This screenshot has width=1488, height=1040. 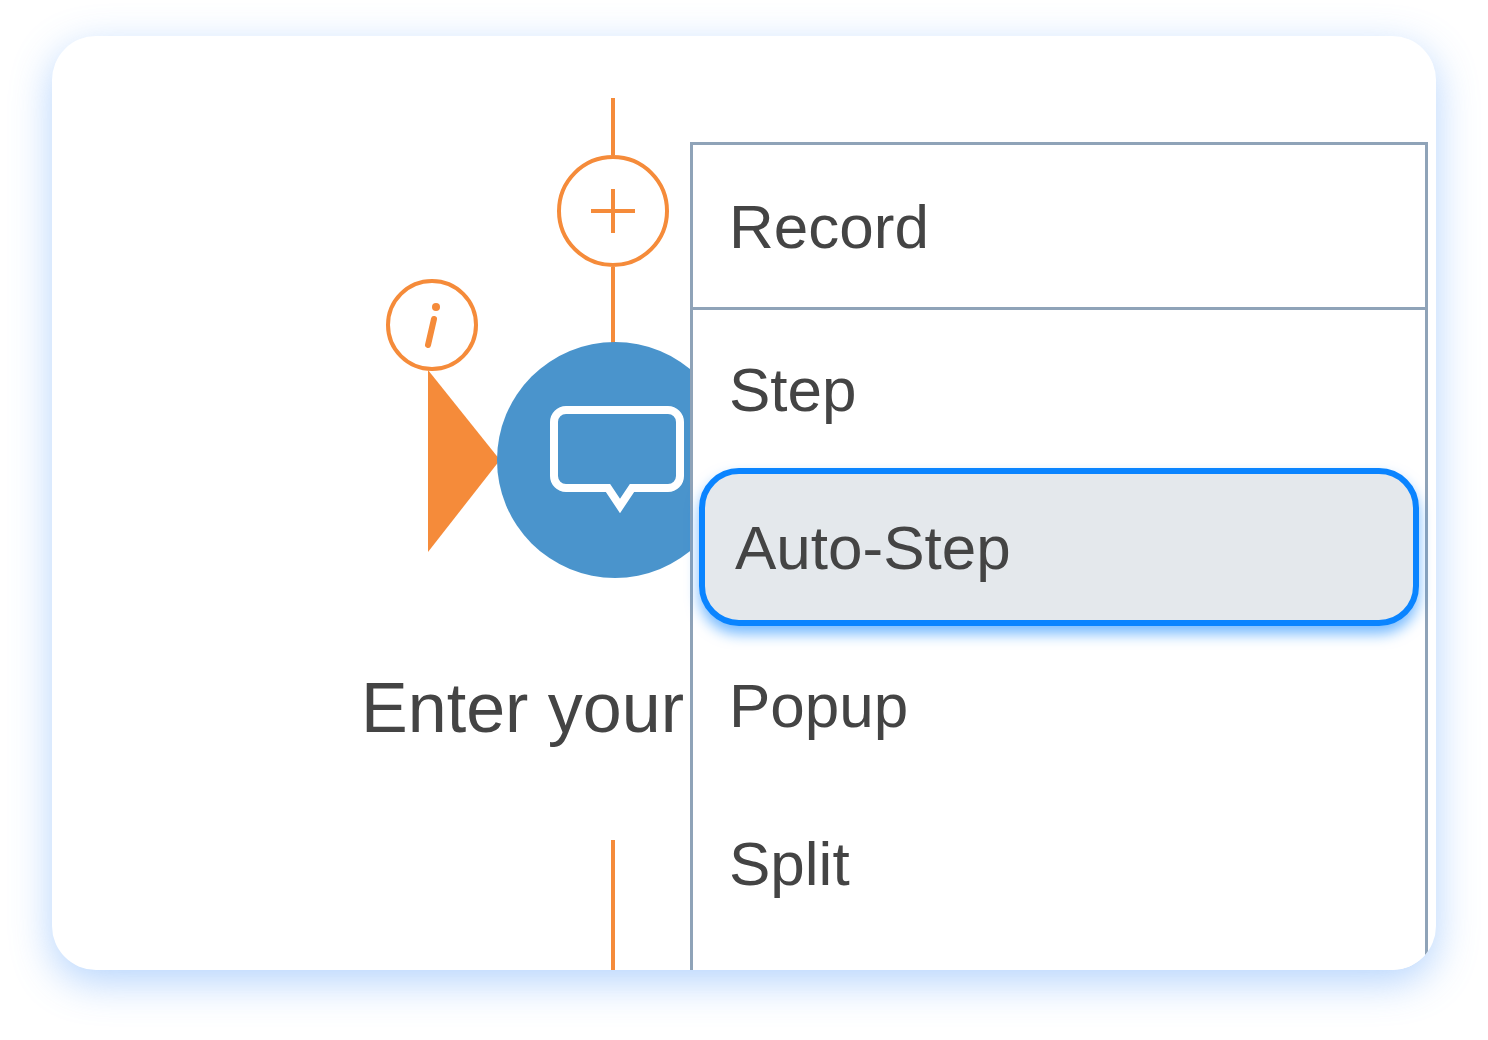 I want to click on menu-item: Step, so click(x=1059, y=389).